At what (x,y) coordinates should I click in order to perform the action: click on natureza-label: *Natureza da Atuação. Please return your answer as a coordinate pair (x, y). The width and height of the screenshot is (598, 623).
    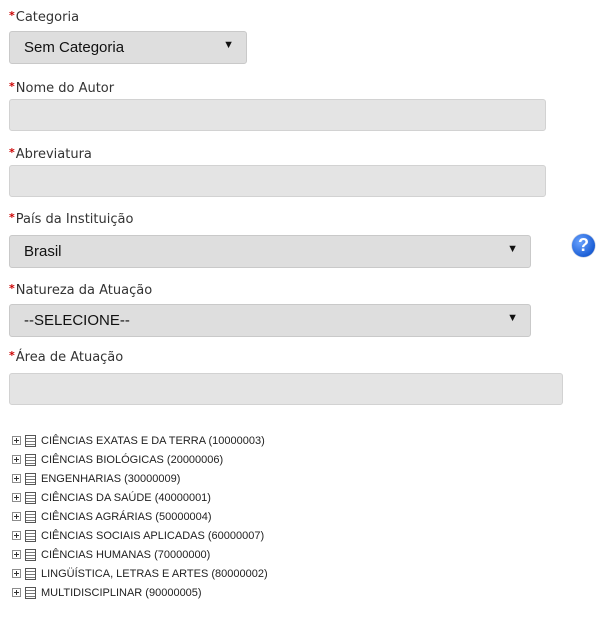
    Looking at the image, I should click on (81, 290).